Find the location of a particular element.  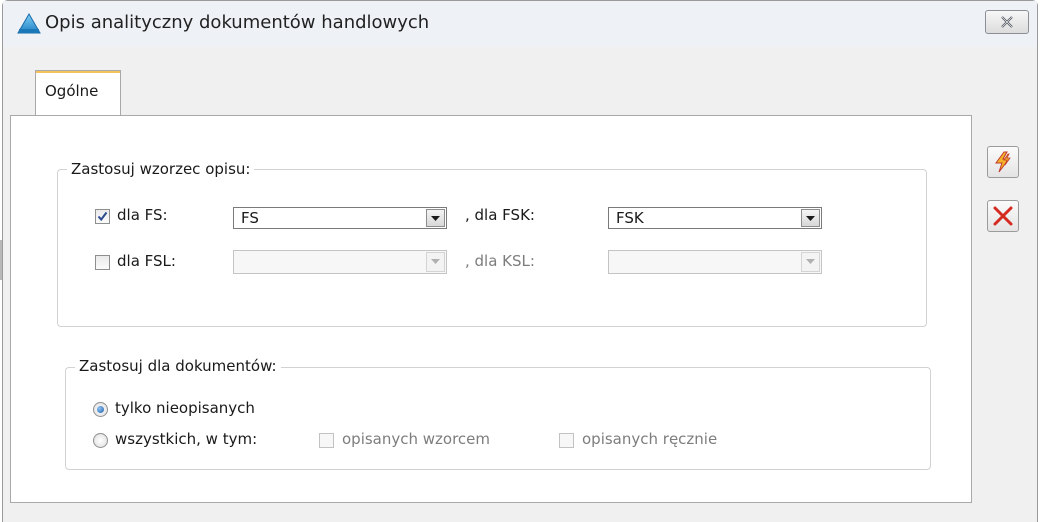

tab-general: Ogólne is located at coordinates (78, 93).